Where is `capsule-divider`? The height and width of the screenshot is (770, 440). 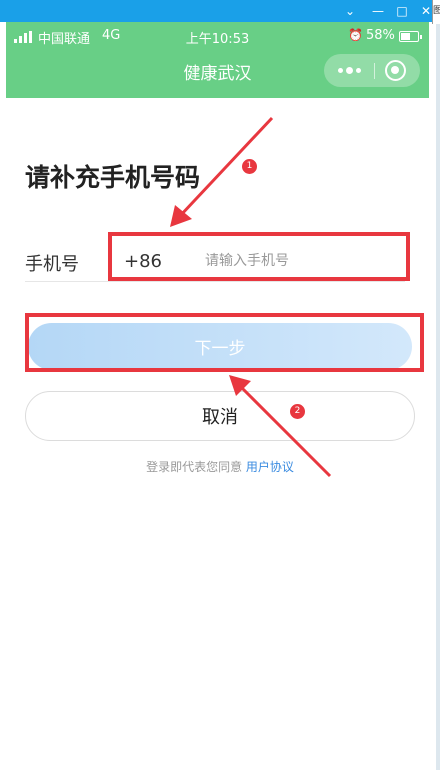 capsule-divider is located at coordinates (374, 71).